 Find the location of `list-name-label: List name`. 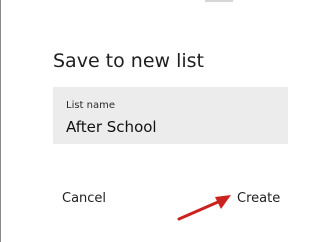

list-name-label: List name is located at coordinates (91, 105).